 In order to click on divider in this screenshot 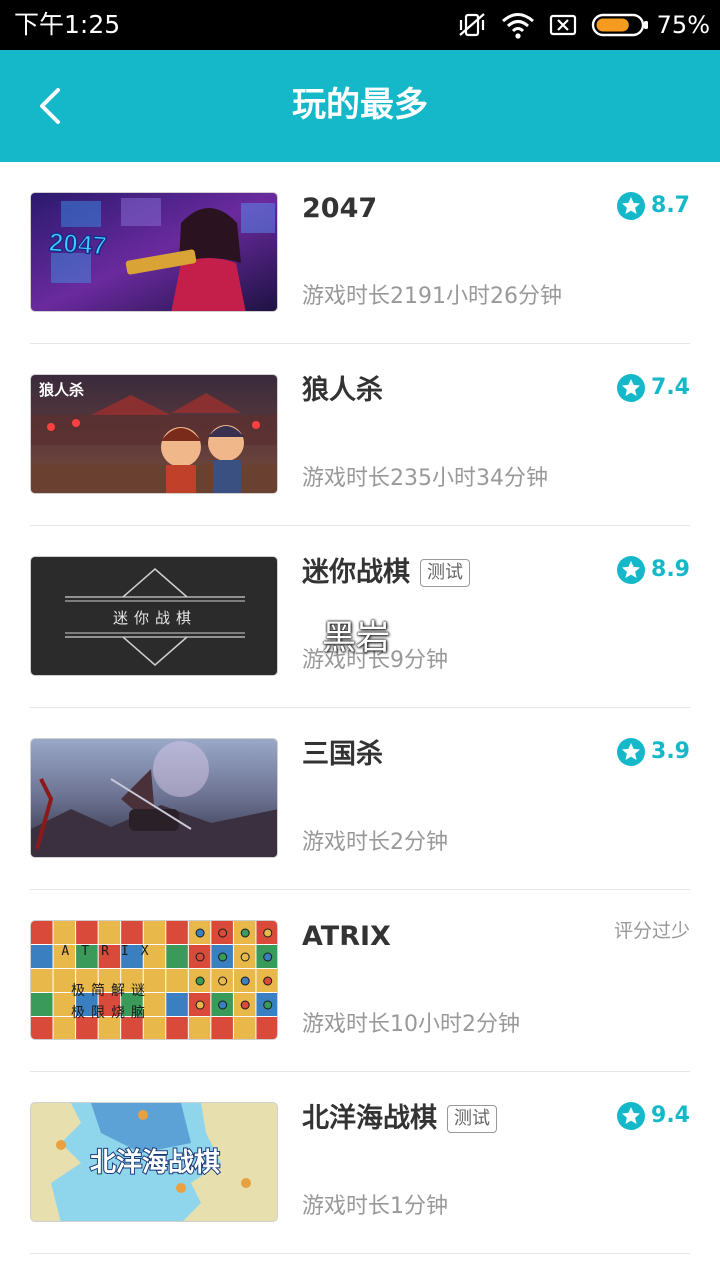, I will do `click(360, 1253)`.